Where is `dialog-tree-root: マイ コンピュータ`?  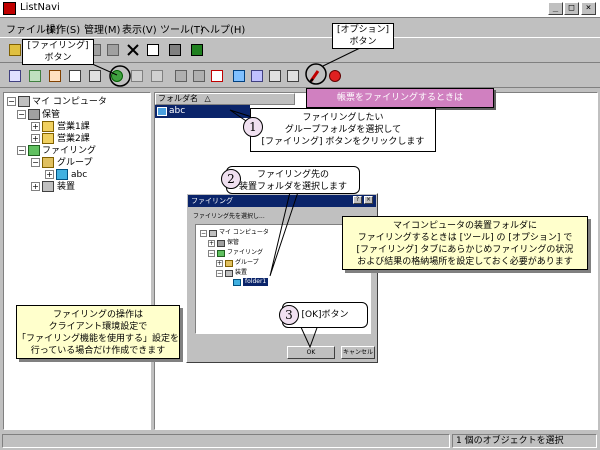 dialog-tree-root: マイ コンピュータ is located at coordinates (244, 233).